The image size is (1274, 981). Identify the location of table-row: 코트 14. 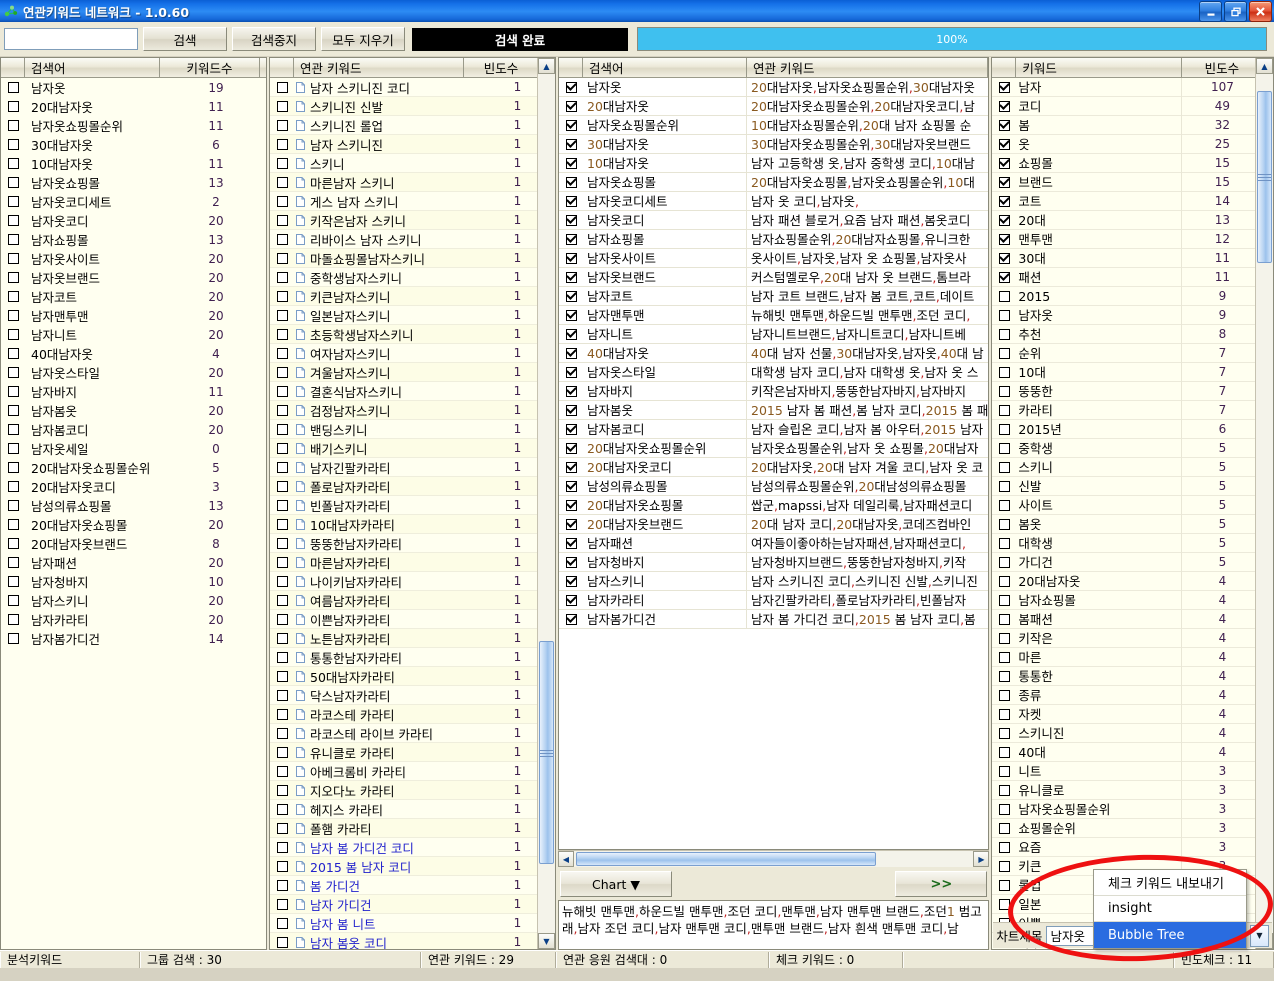
(1132, 201).